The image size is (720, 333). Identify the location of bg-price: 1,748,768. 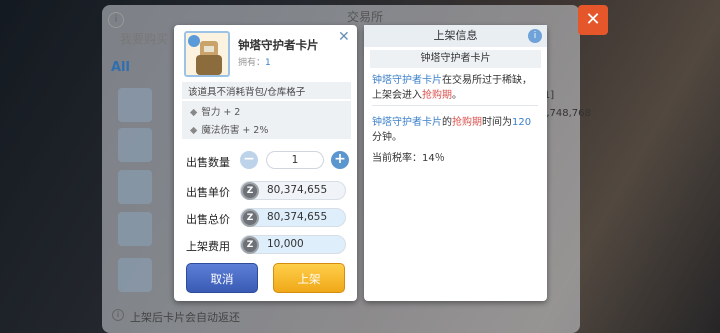
(565, 113).